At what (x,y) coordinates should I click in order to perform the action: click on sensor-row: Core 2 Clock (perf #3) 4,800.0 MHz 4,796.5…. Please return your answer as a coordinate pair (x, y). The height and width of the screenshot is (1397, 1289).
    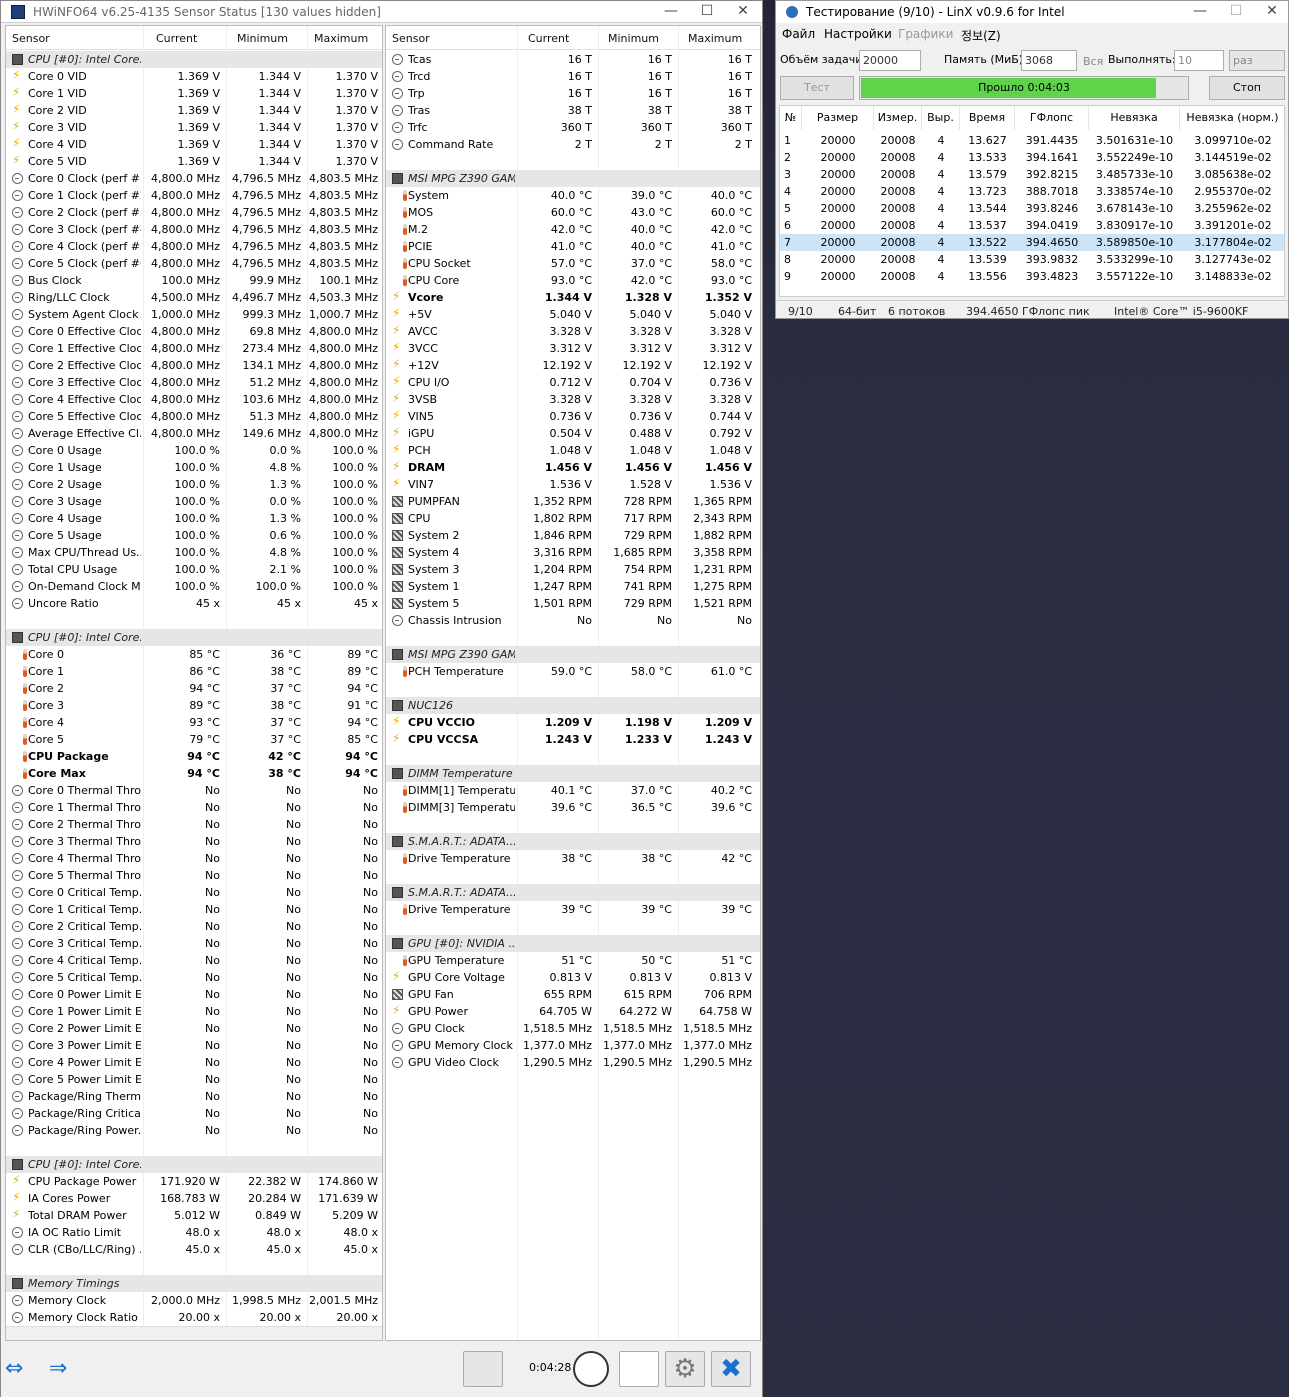
    Looking at the image, I should click on (194, 212).